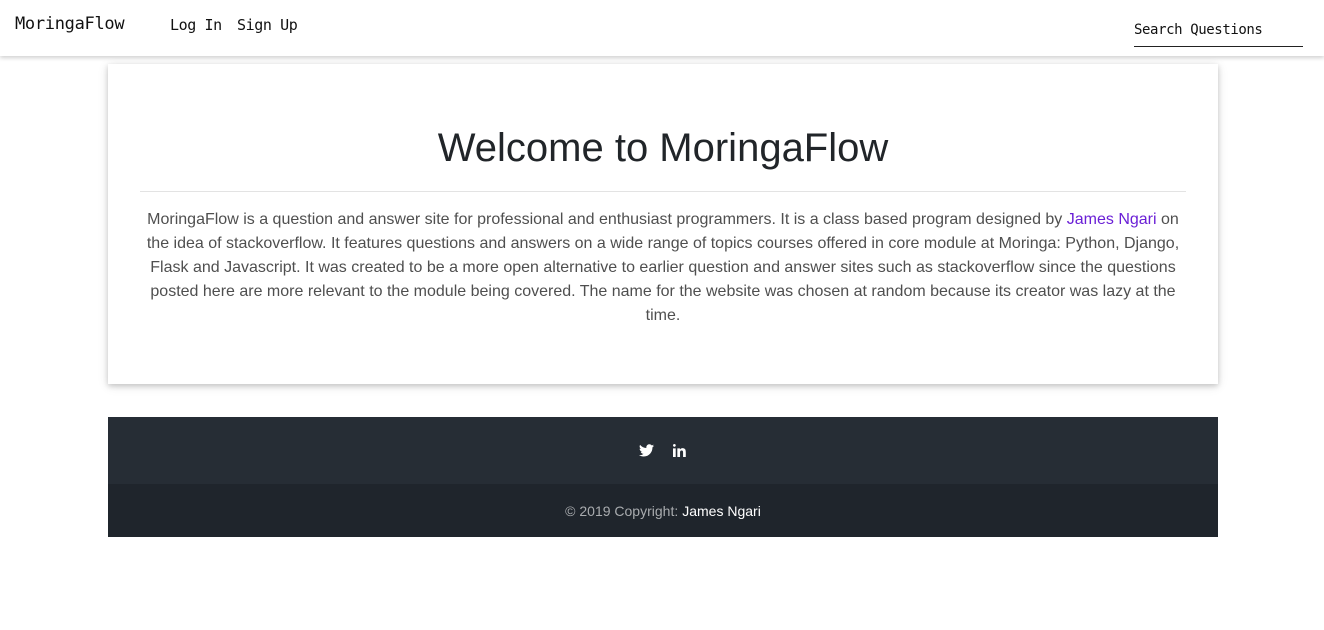 Image resolution: width=1324 pixels, height=630 pixels. What do you see at coordinates (1112, 219) in the screenshot?
I see `author-link: James Ngari` at bounding box center [1112, 219].